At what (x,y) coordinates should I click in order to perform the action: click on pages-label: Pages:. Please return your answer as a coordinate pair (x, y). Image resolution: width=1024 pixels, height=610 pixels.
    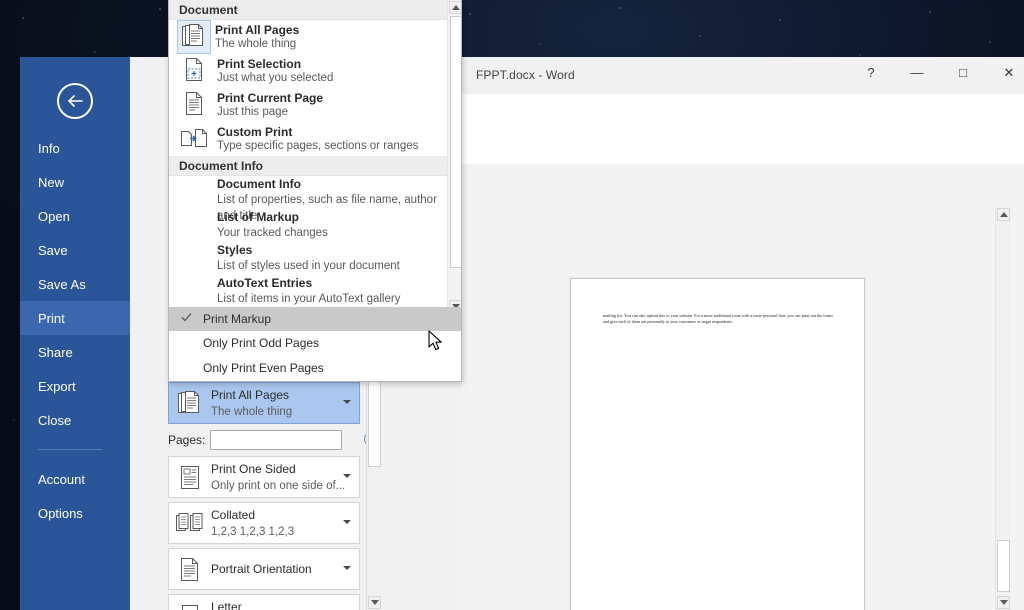
    Looking at the image, I should click on (187, 440).